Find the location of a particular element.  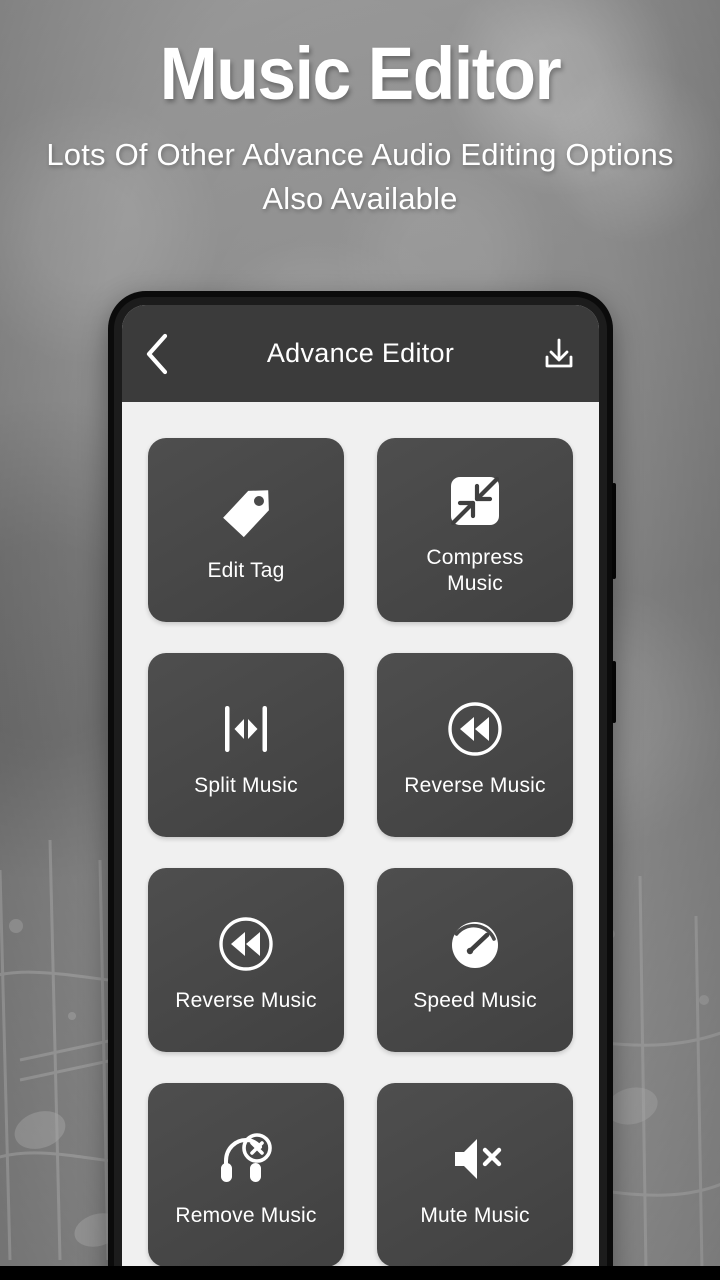

grid-item-reverse-music-2: Reverse Music is located at coordinates (246, 960).